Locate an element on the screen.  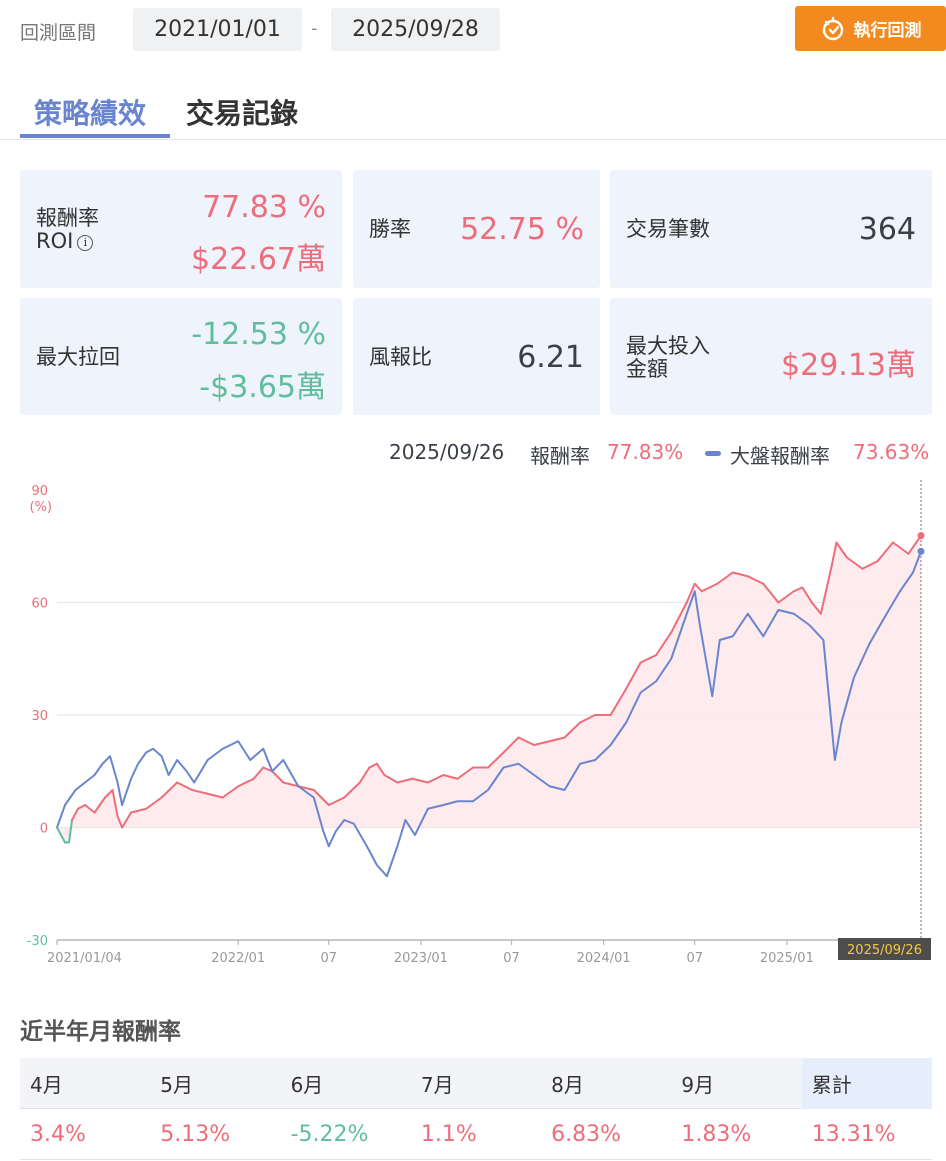
end-date-label: 2025/09/26 is located at coordinates (884, 950).